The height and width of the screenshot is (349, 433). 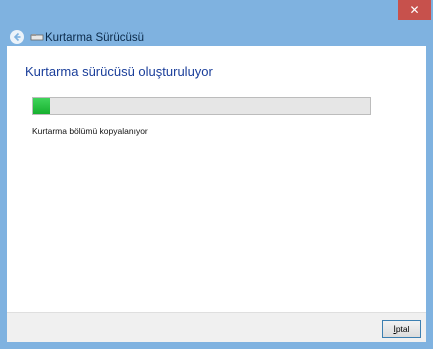 I want to click on cancel-label: ptal, so click(x=402, y=329).